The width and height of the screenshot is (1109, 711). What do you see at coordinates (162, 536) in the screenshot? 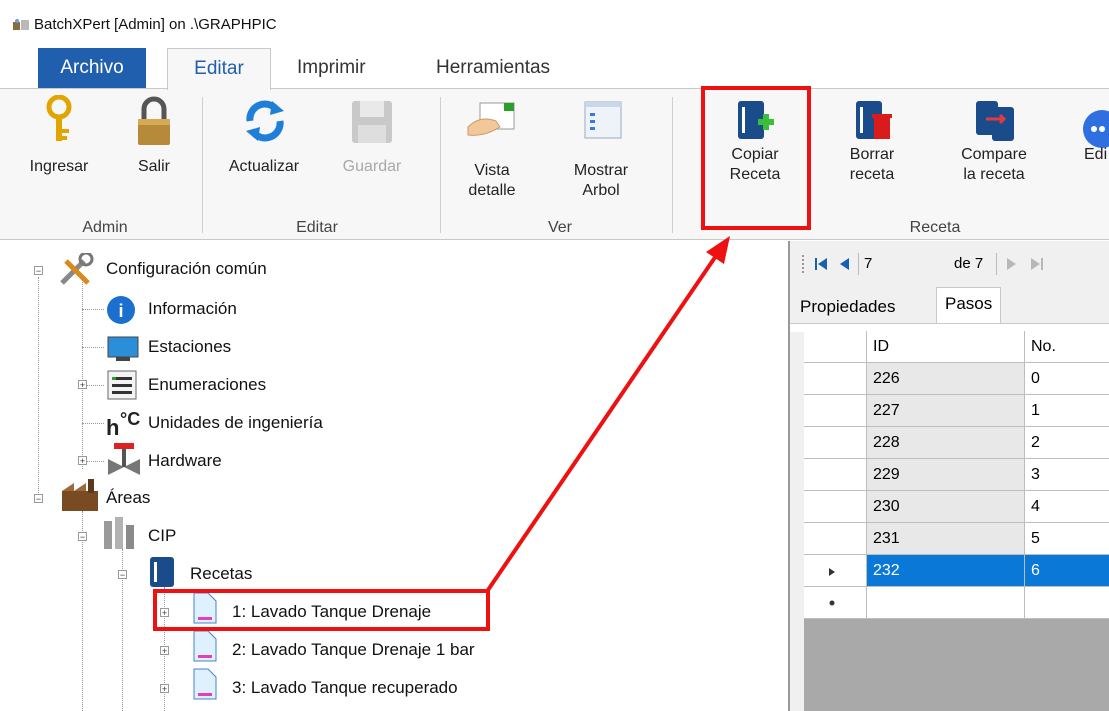
I see `tree-item-cip: CIP` at bounding box center [162, 536].